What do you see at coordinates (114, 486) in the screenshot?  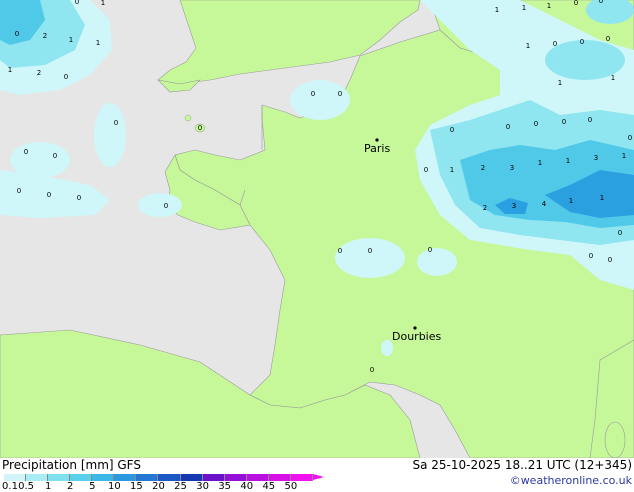 I see `legend-tick-label: 10` at bounding box center [114, 486].